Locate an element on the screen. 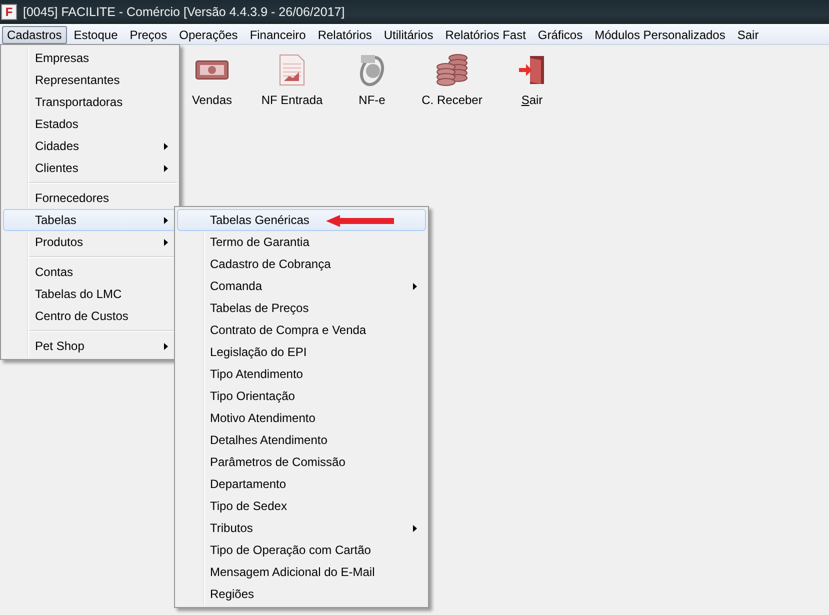 Image resolution: width=829 pixels, height=615 pixels. toolbar-label: NF-e is located at coordinates (372, 100).